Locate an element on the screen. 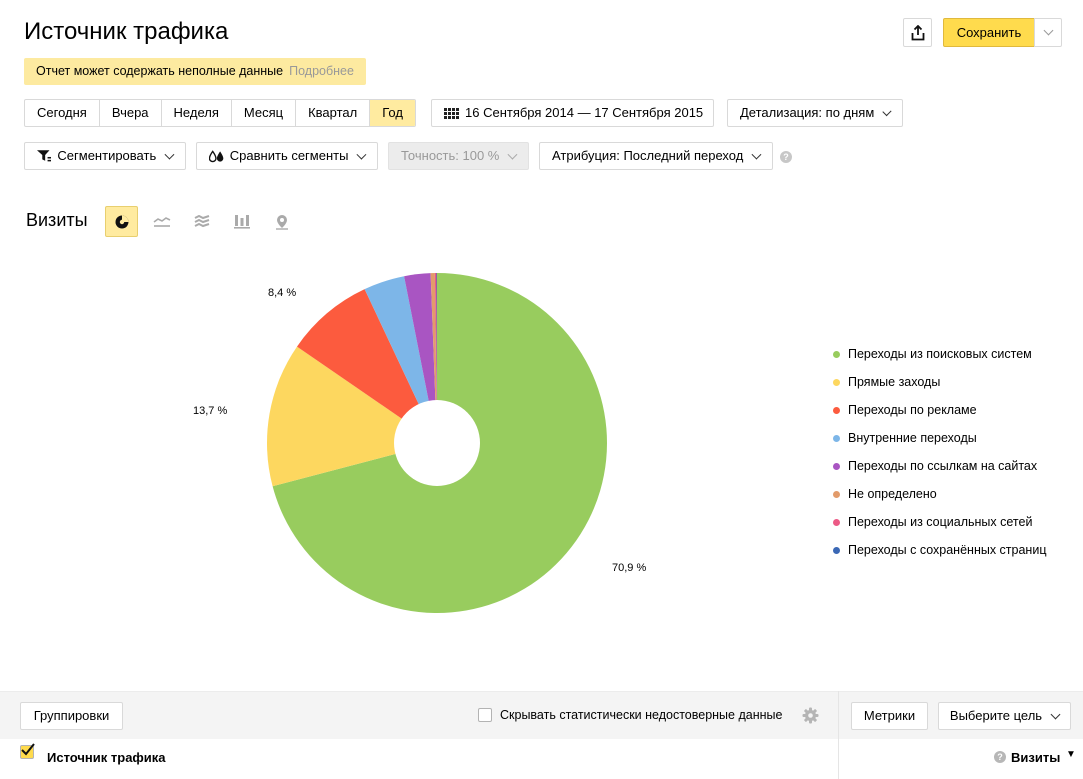 The width and height of the screenshot is (1083, 779). legend-item: Переходы из социальных сетей is located at coordinates (939, 522).